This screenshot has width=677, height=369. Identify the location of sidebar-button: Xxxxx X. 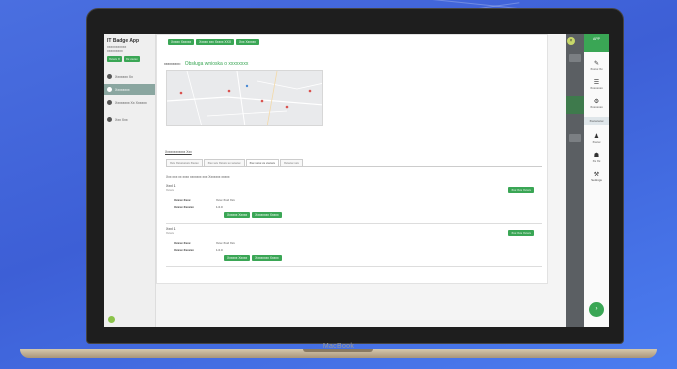
(114, 59).